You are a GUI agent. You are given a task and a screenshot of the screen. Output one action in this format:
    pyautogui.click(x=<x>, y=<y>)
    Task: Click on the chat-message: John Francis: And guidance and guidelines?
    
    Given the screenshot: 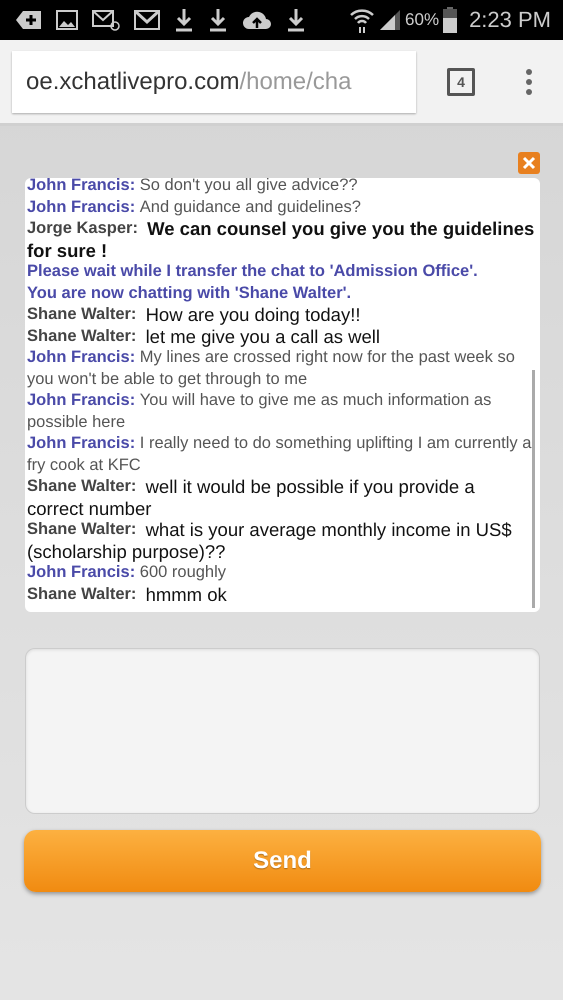 What is the action you would take?
    pyautogui.click(x=194, y=207)
    